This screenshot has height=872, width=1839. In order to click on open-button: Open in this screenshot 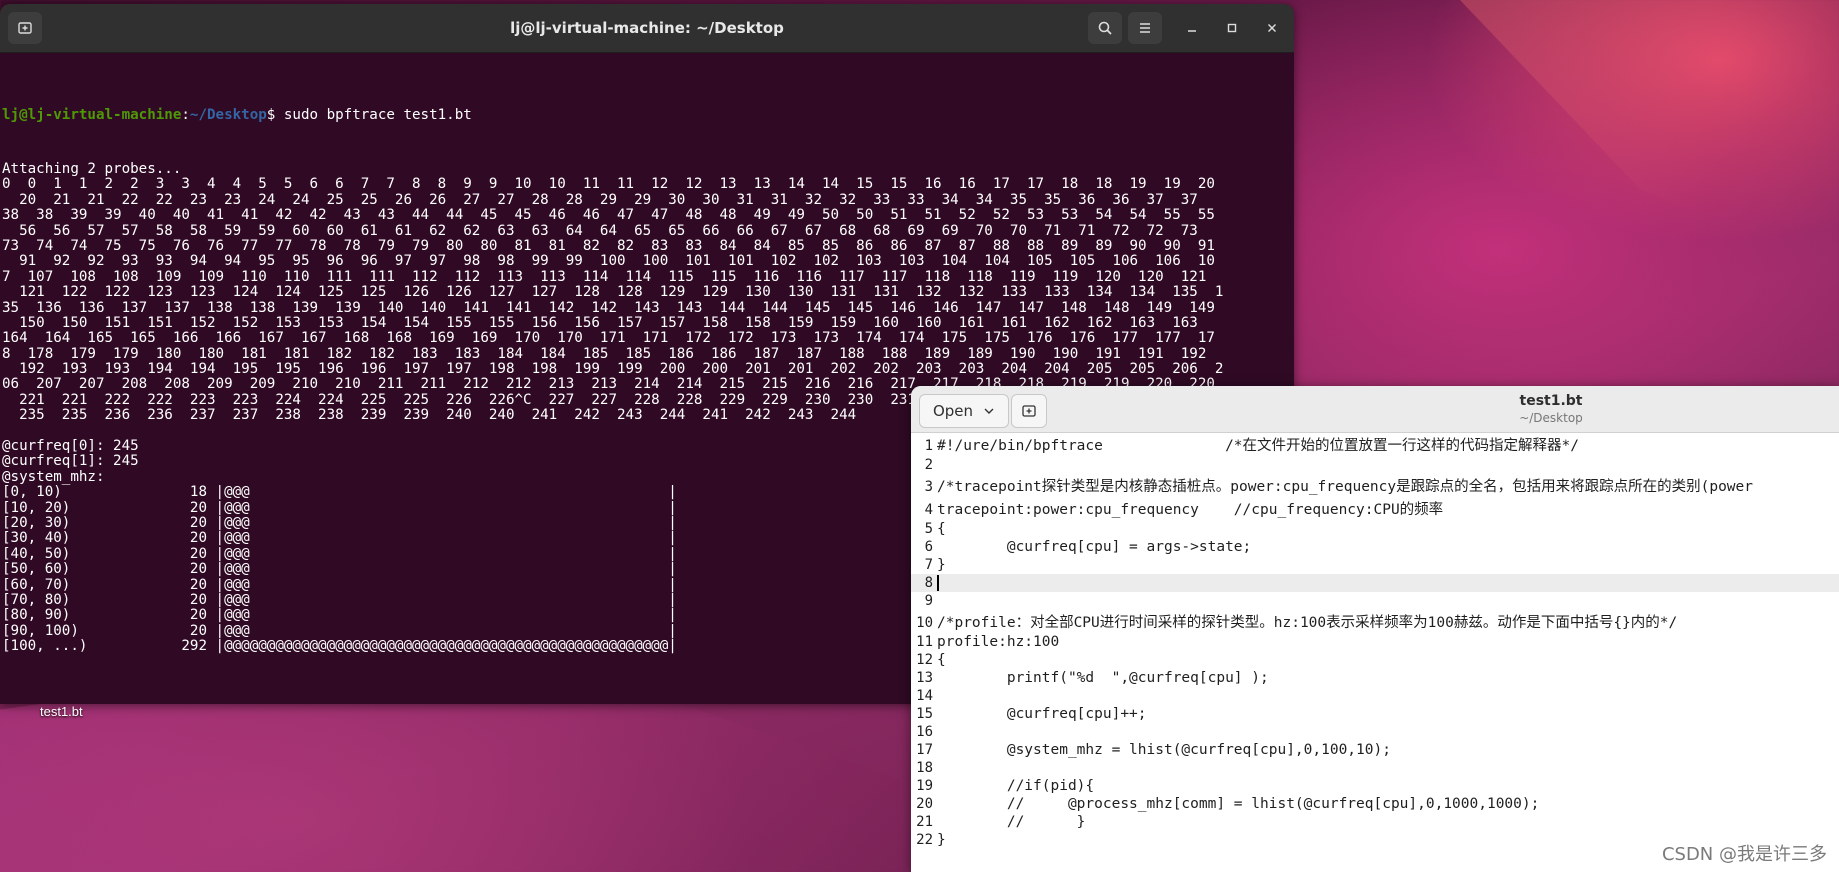, I will do `click(964, 411)`.